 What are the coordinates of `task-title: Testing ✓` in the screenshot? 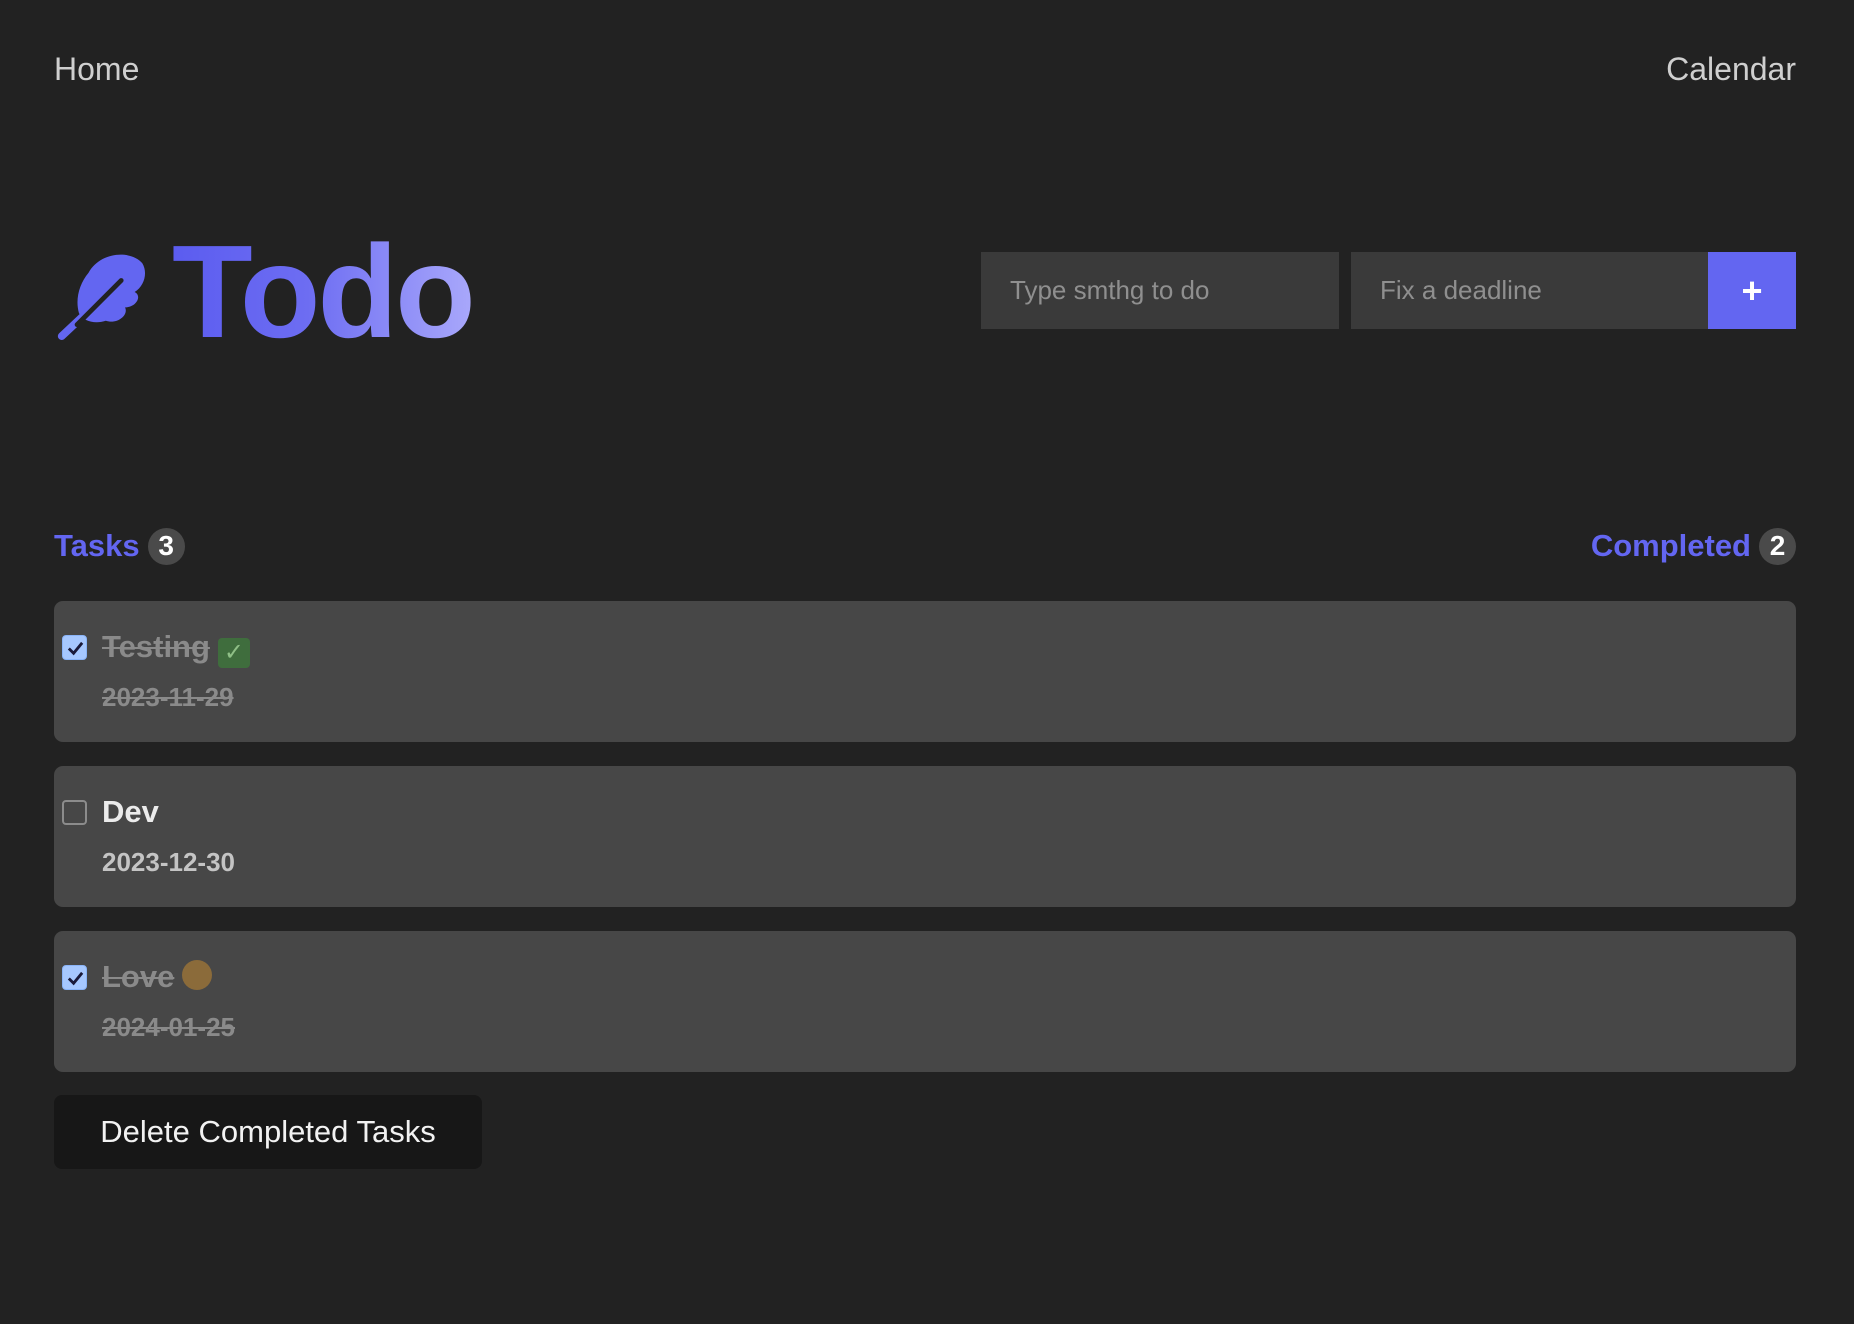 It's located at (176, 648).